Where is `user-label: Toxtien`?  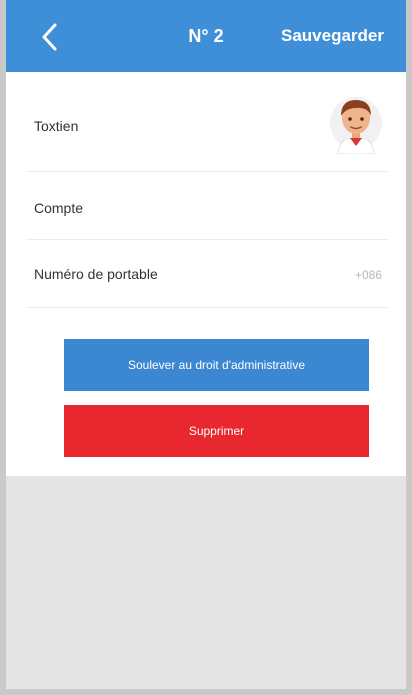
user-label: Toxtien is located at coordinates (56, 126).